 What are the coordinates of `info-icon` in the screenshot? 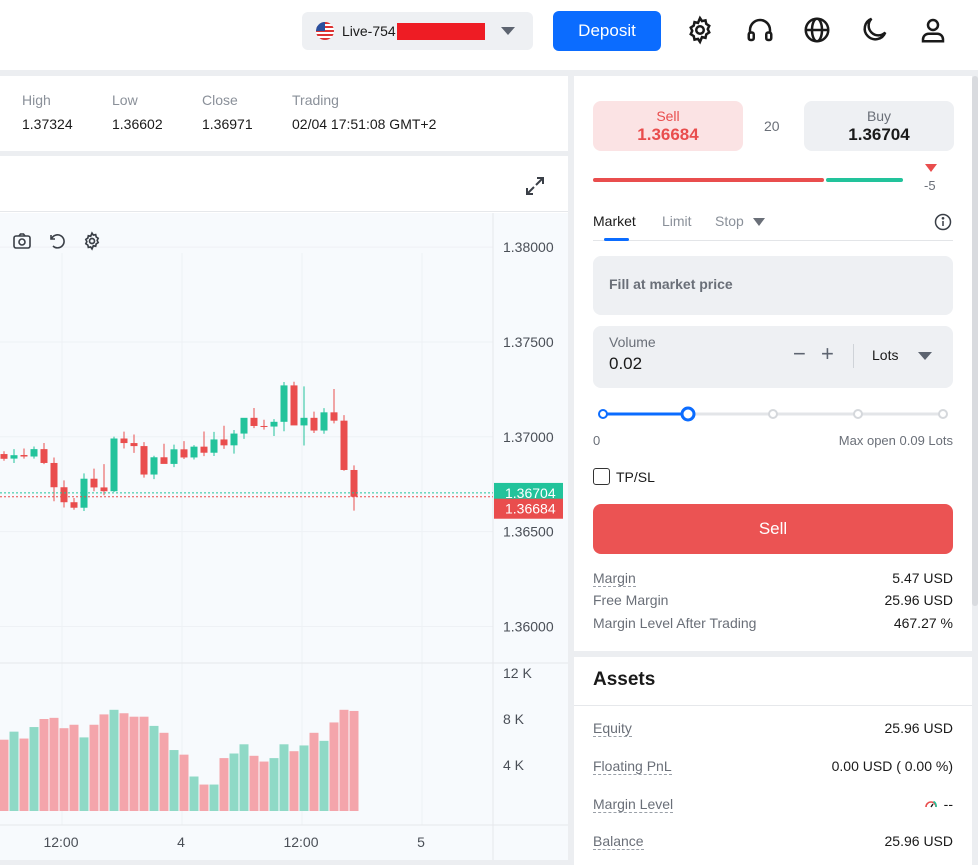 It's located at (943, 222).